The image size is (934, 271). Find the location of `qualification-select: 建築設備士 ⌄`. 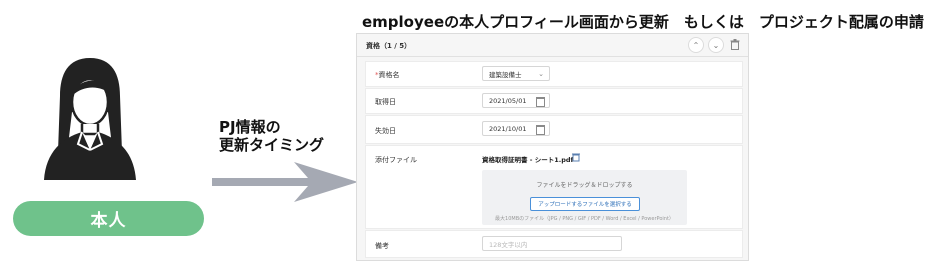

qualification-select: 建築設備士 ⌄ is located at coordinates (516, 73).